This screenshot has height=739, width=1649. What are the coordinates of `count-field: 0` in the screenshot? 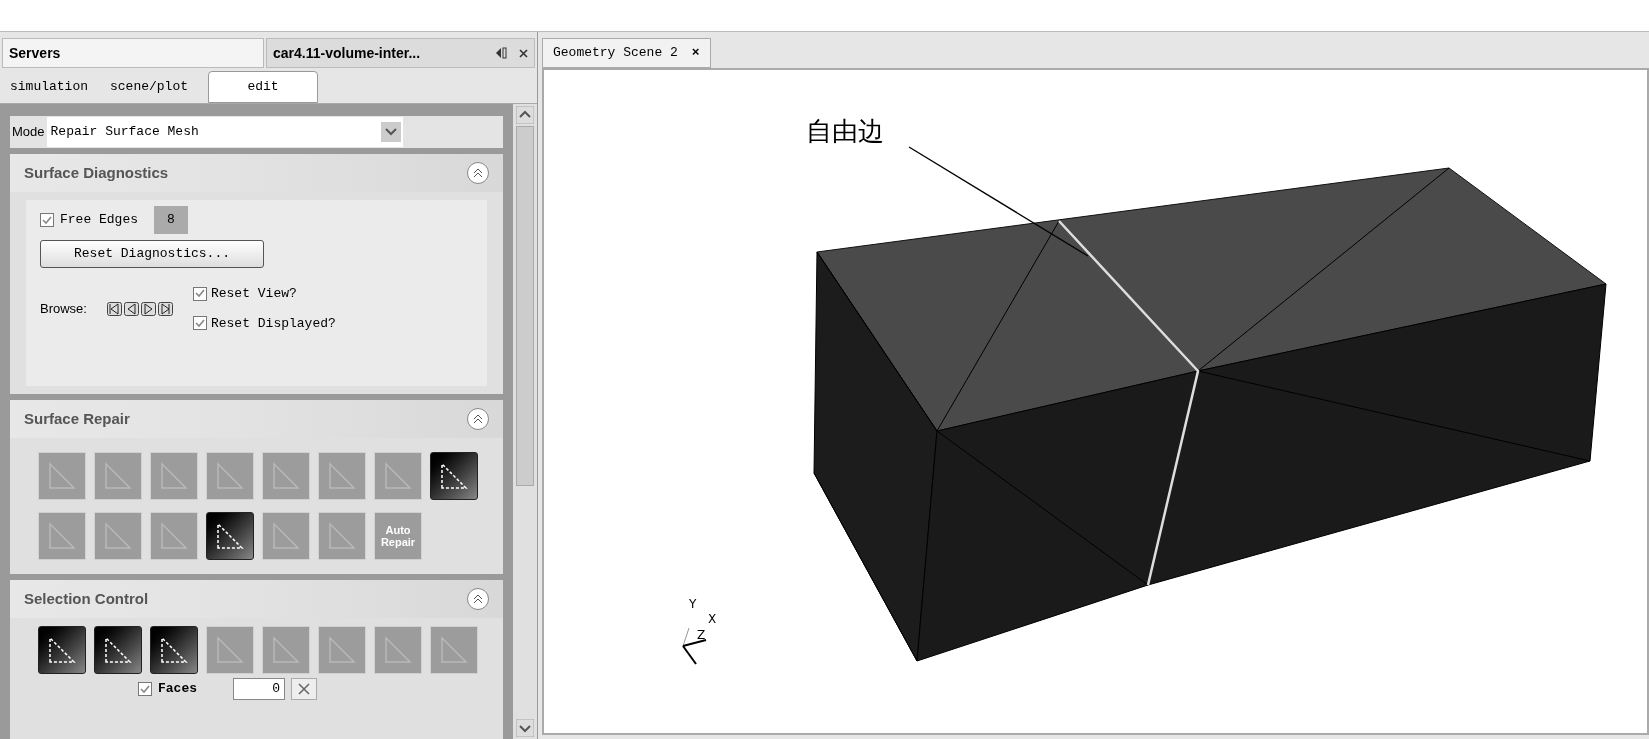 It's located at (259, 689).